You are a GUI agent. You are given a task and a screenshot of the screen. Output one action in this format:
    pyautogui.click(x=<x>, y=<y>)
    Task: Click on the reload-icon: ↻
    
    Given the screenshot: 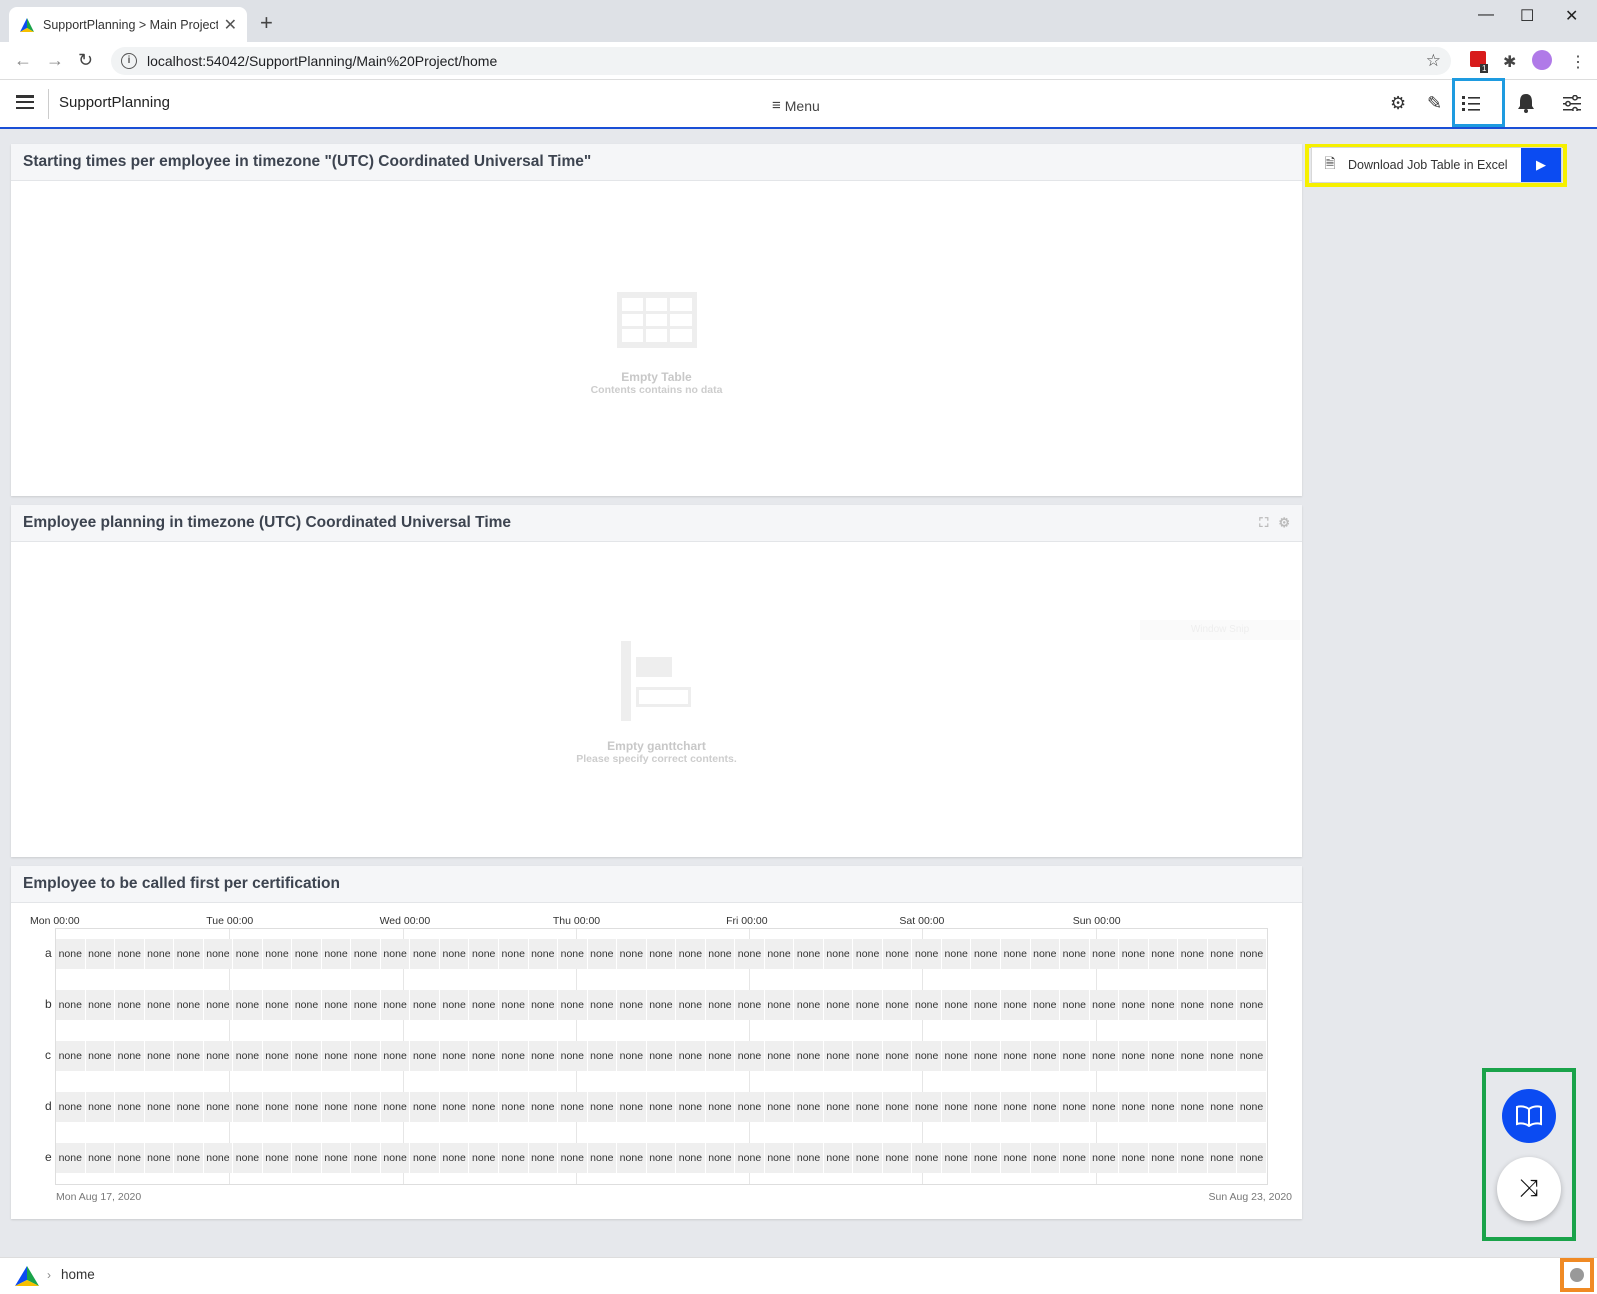 What is the action you would take?
    pyautogui.click(x=85, y=60)
    